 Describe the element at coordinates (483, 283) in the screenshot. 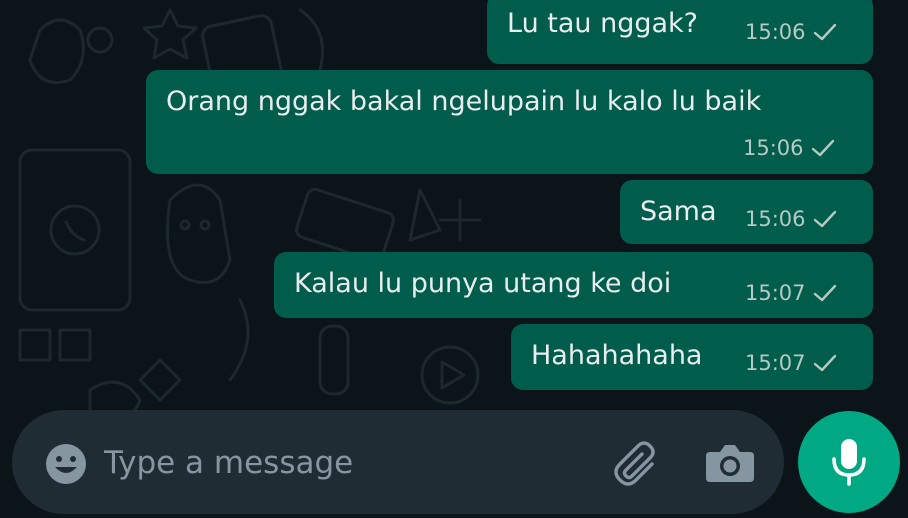

I see `message-text: Kalau lu punya utang ke doi` at that location.